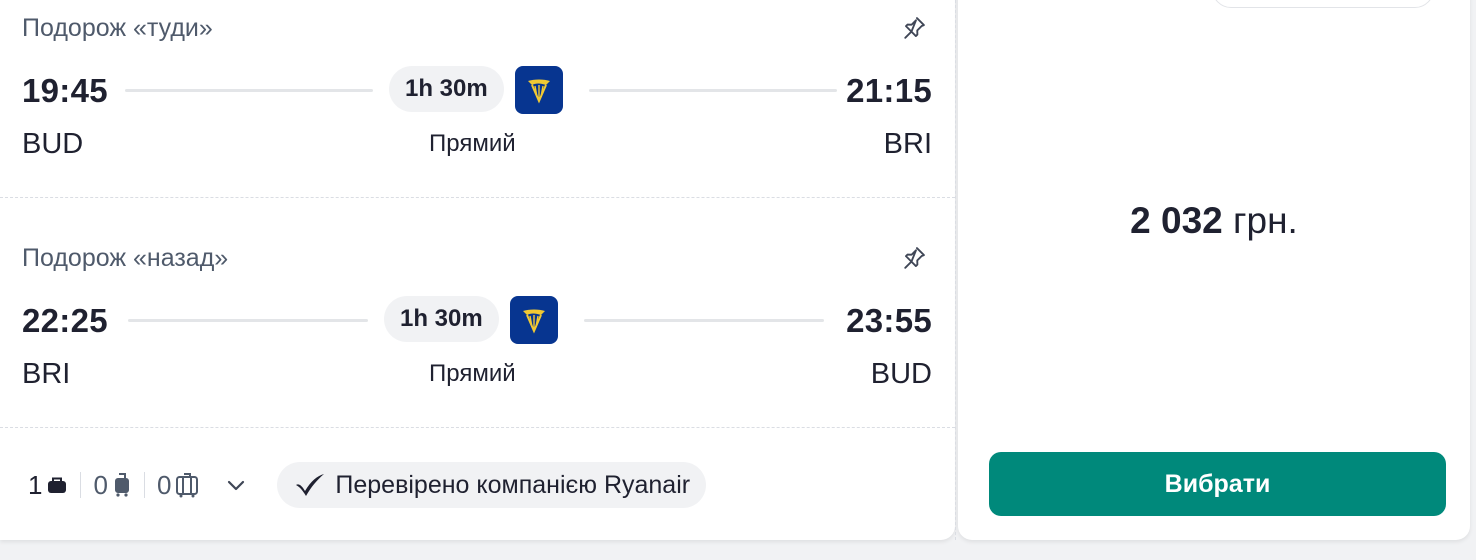 The width and height of the screenshot is (1476, 560). I want to click on cabin-bag: 0, so click(112, 485).